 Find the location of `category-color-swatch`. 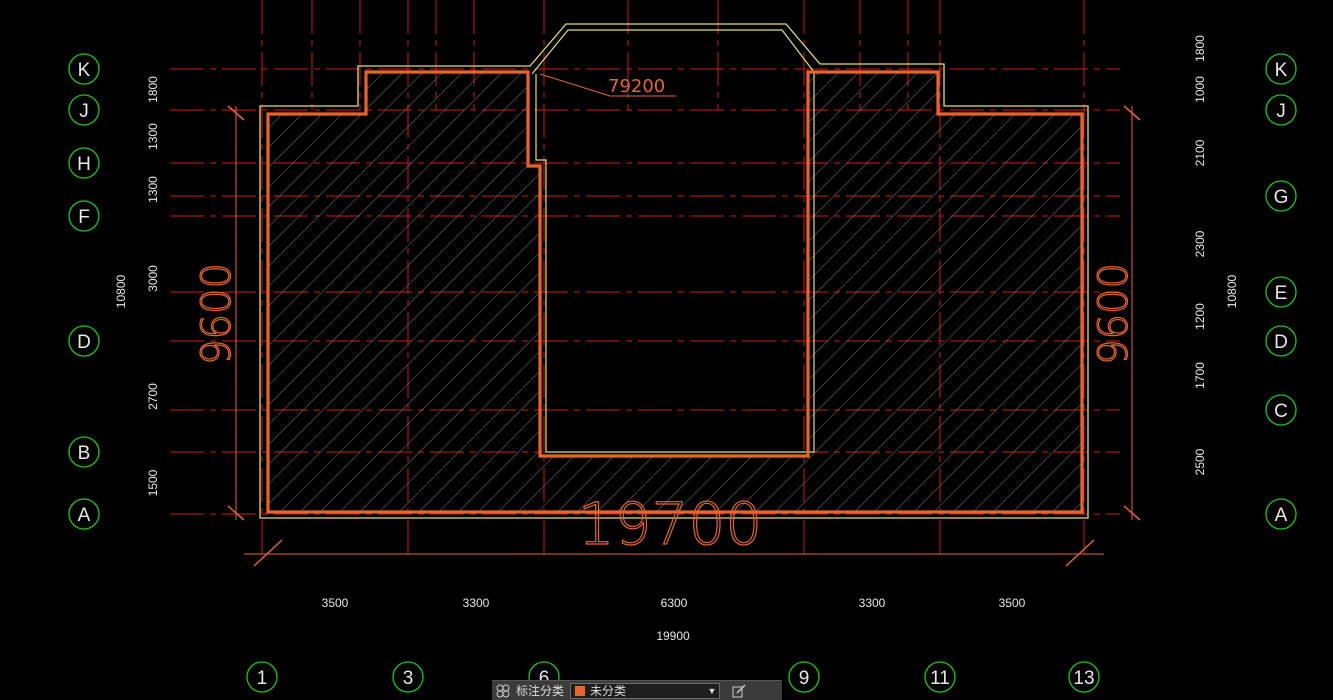

category-color-swatch is located at coordinates (580, 690).